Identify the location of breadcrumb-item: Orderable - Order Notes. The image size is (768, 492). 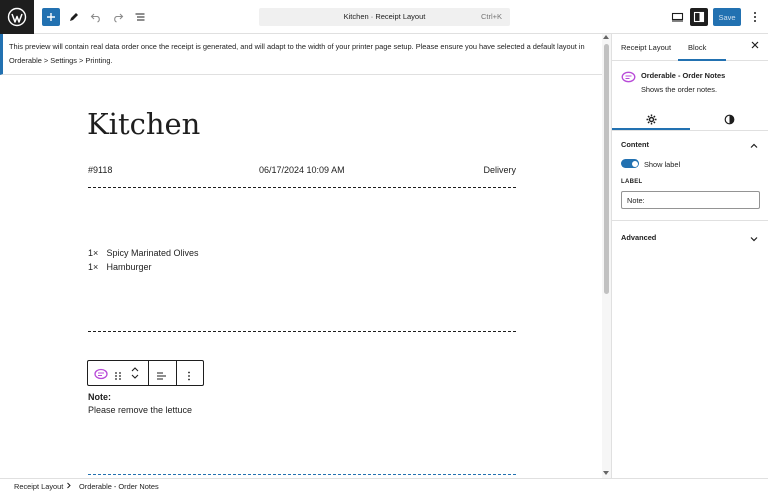
(119, 486).